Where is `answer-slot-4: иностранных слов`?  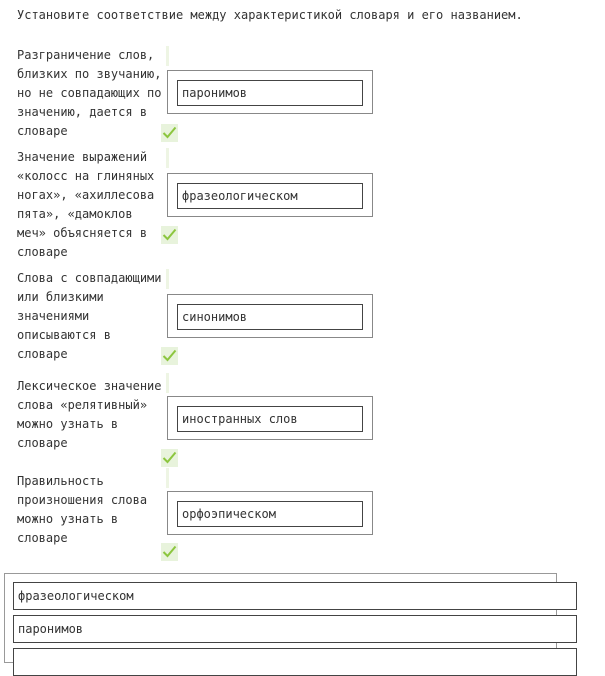
answer-slot-4: иностранных слов is located at coordinates (270, 419).